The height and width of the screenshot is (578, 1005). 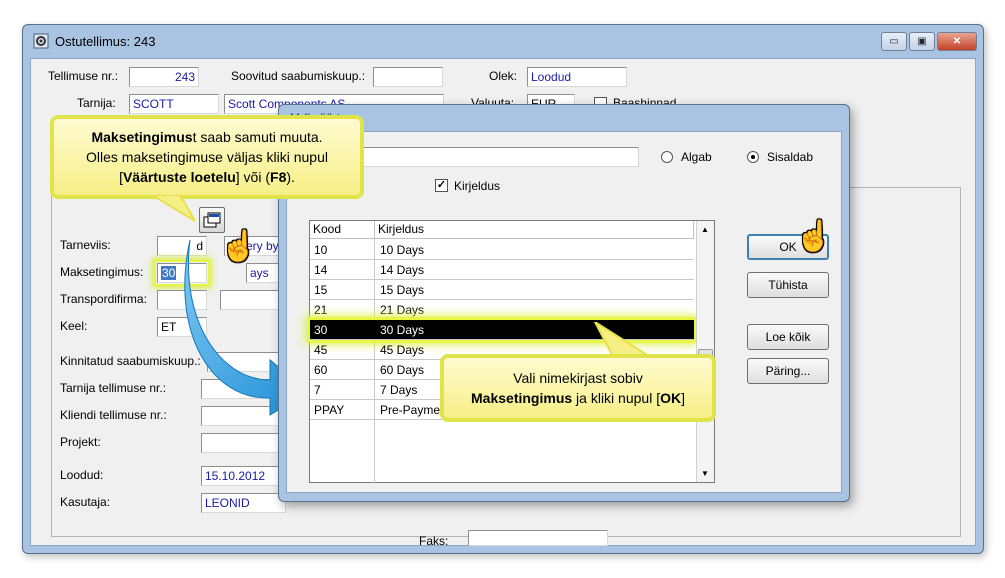 I want to click on kood-cell: 60, so click(x=321, y=370).